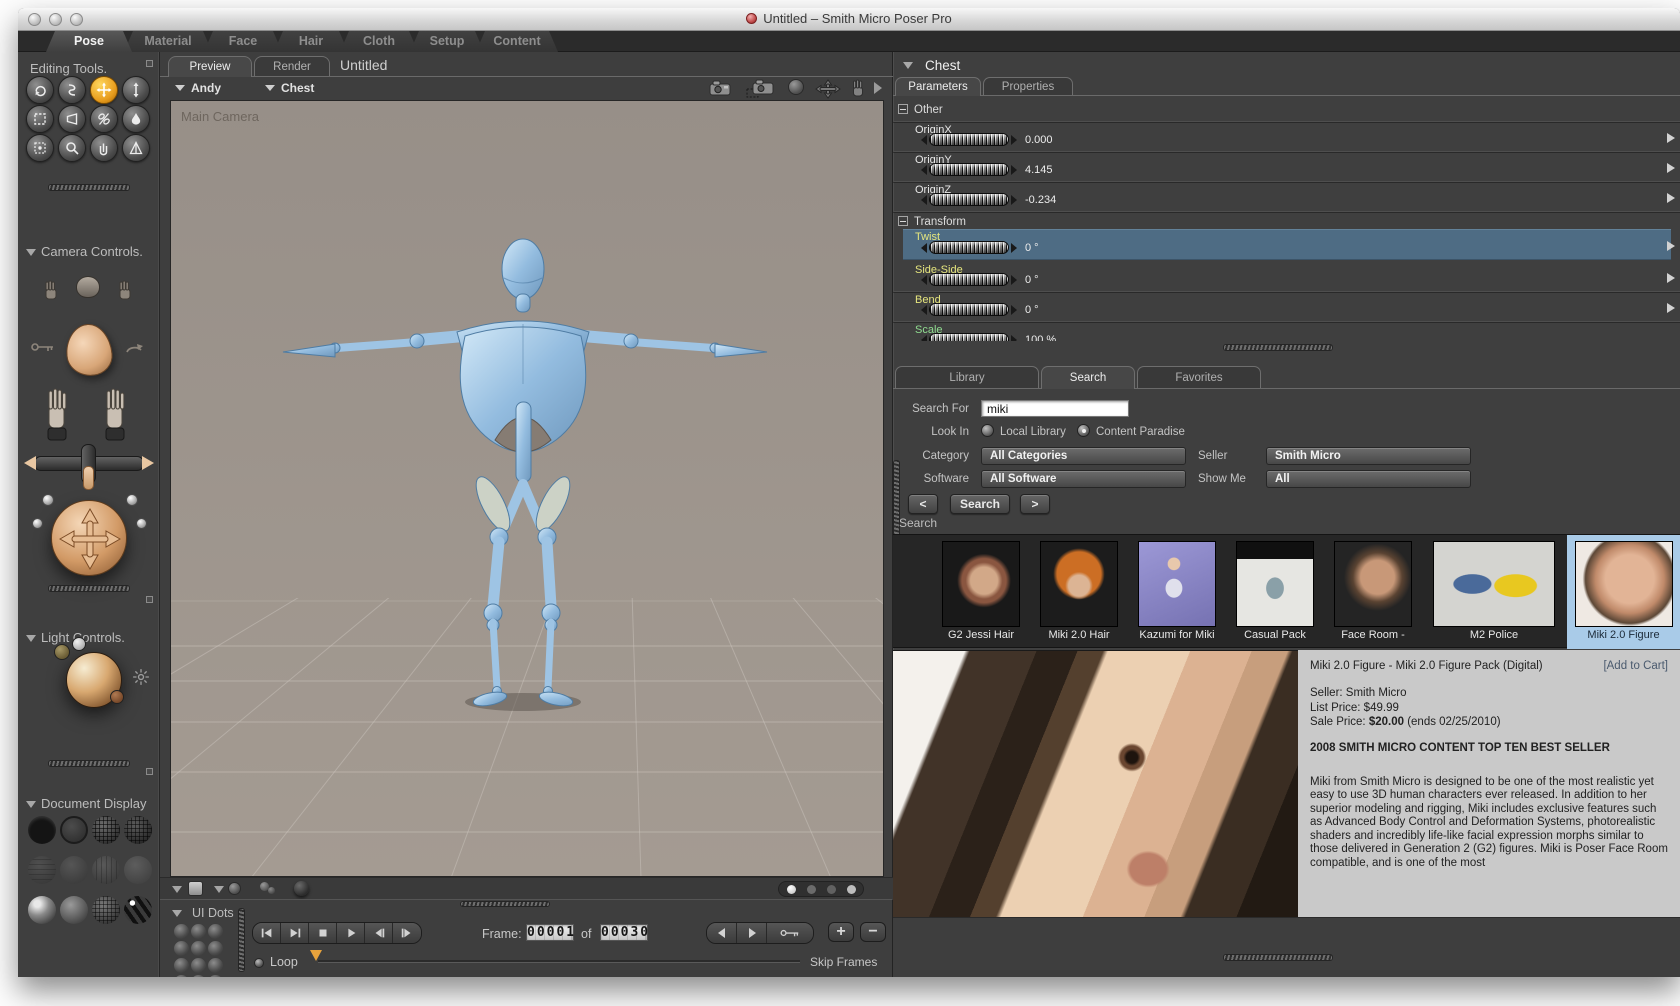 This screenshot has height=1006, width=1680. Describe the element at coordinates (40, 90) in the screenshot. I see `rotate-tool-icon` at that location.